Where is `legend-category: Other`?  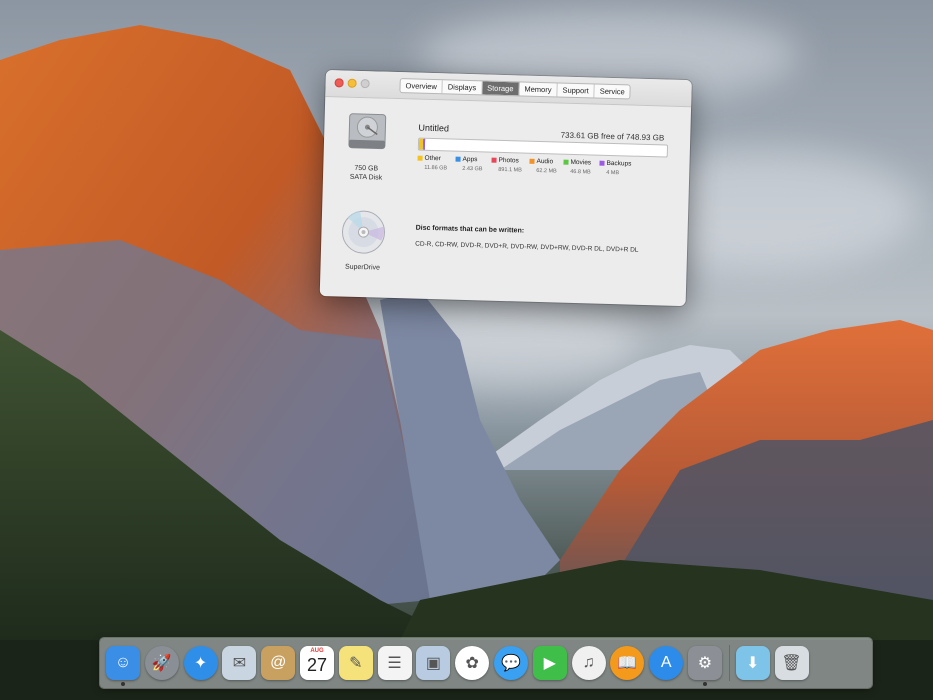
legend-category: Other is located at coordinates (432, 158).